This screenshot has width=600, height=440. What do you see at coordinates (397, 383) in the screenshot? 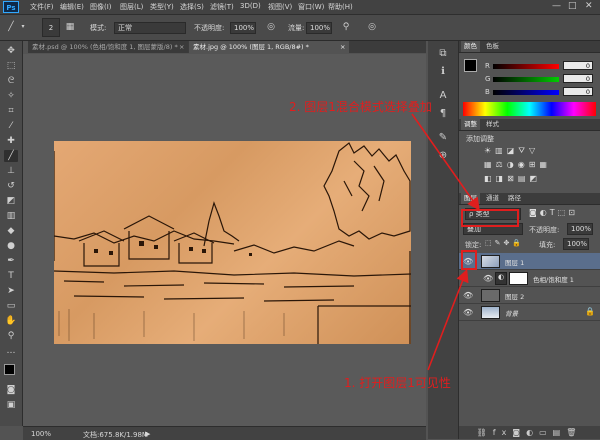
I see `annotation-bottom: 1. 打开图层1可见性` at bounding box center [397, 383].